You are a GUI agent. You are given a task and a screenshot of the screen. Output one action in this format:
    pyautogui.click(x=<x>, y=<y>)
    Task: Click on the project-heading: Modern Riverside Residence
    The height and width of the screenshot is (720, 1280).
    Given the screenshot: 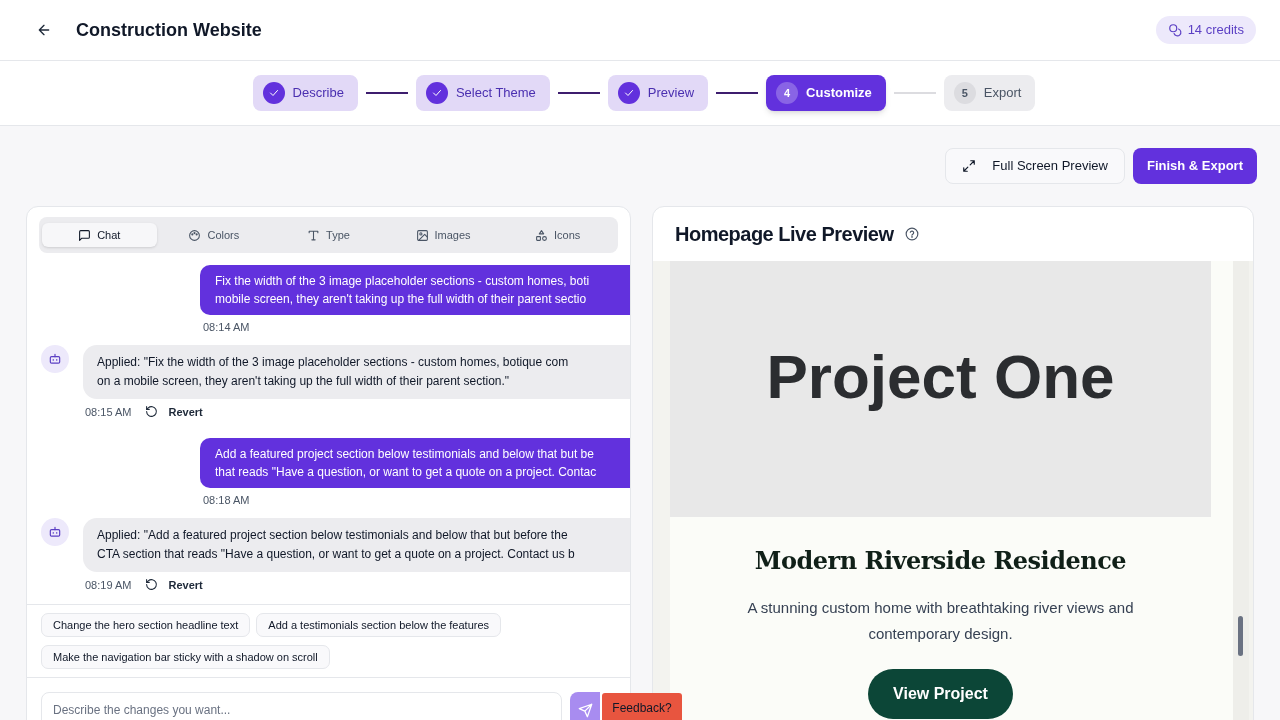 What is the action you would take?
    pyautogui.click(x=940, y=561)
    